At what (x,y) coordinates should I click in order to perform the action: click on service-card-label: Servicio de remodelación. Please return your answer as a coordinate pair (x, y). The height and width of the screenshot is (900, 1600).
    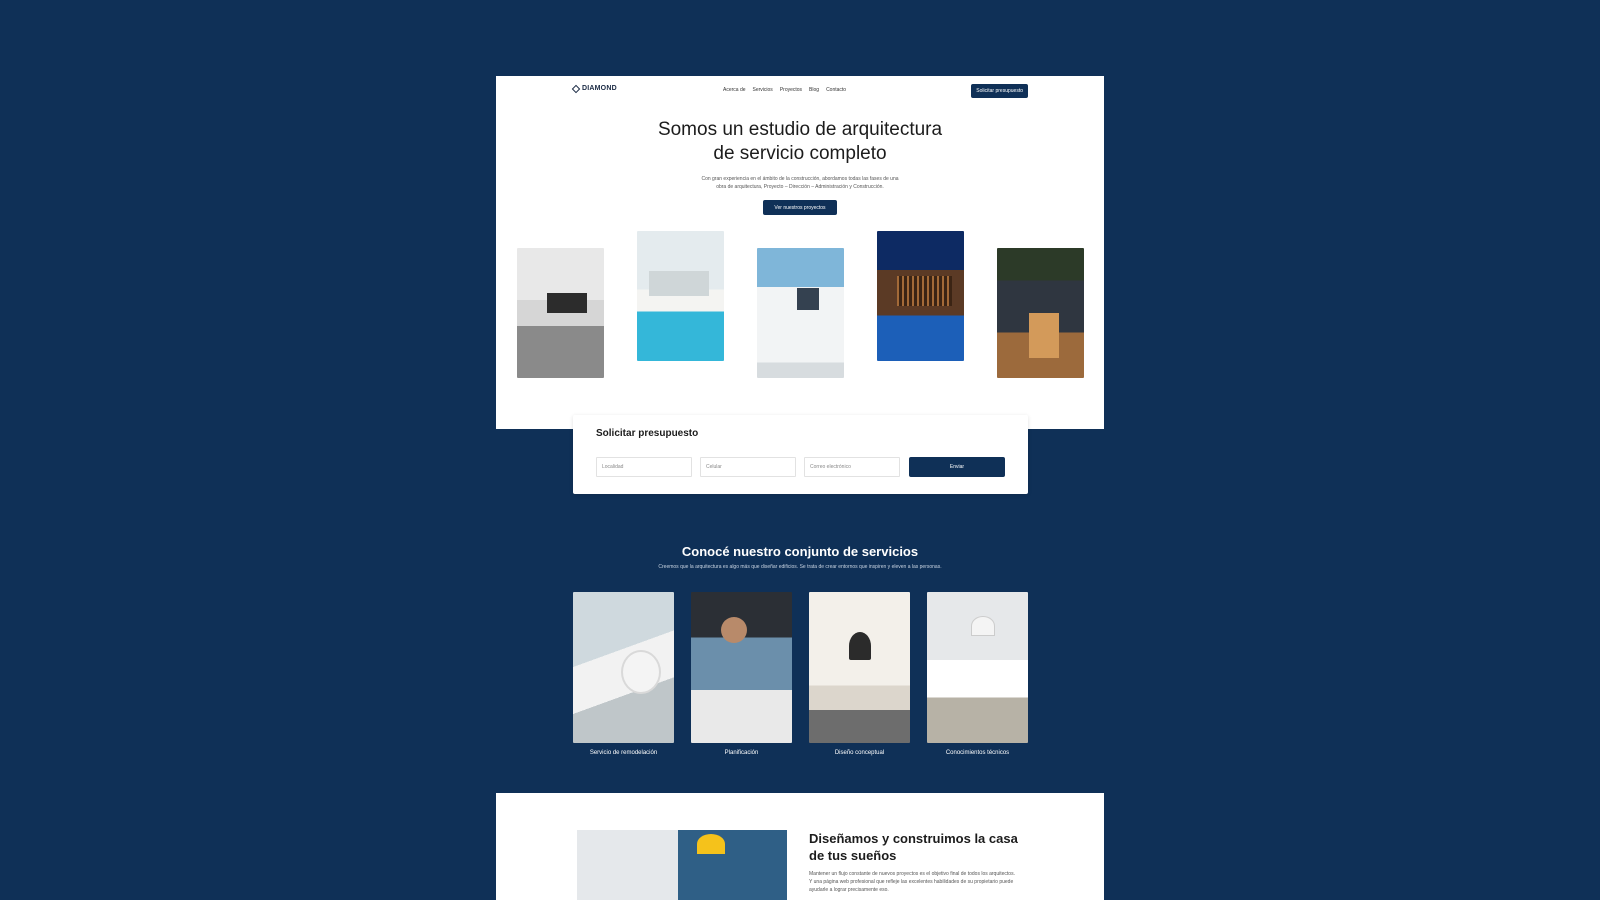
    Looking at the image, I should click on (623, 753).